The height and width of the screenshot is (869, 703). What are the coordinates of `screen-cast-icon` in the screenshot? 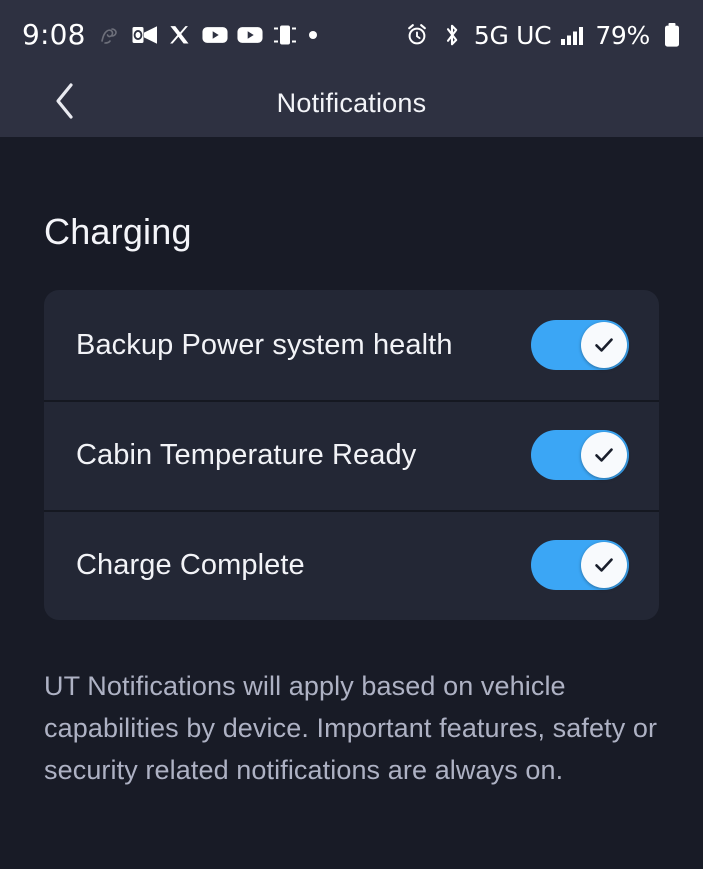 It's located at (285, 35).